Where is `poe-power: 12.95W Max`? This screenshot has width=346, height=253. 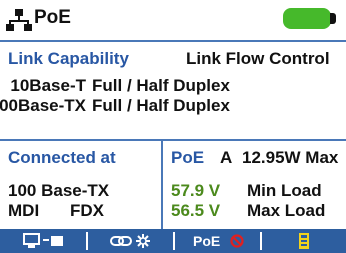 poe-power: 12.95W Max is located at coordinates (290, 157).